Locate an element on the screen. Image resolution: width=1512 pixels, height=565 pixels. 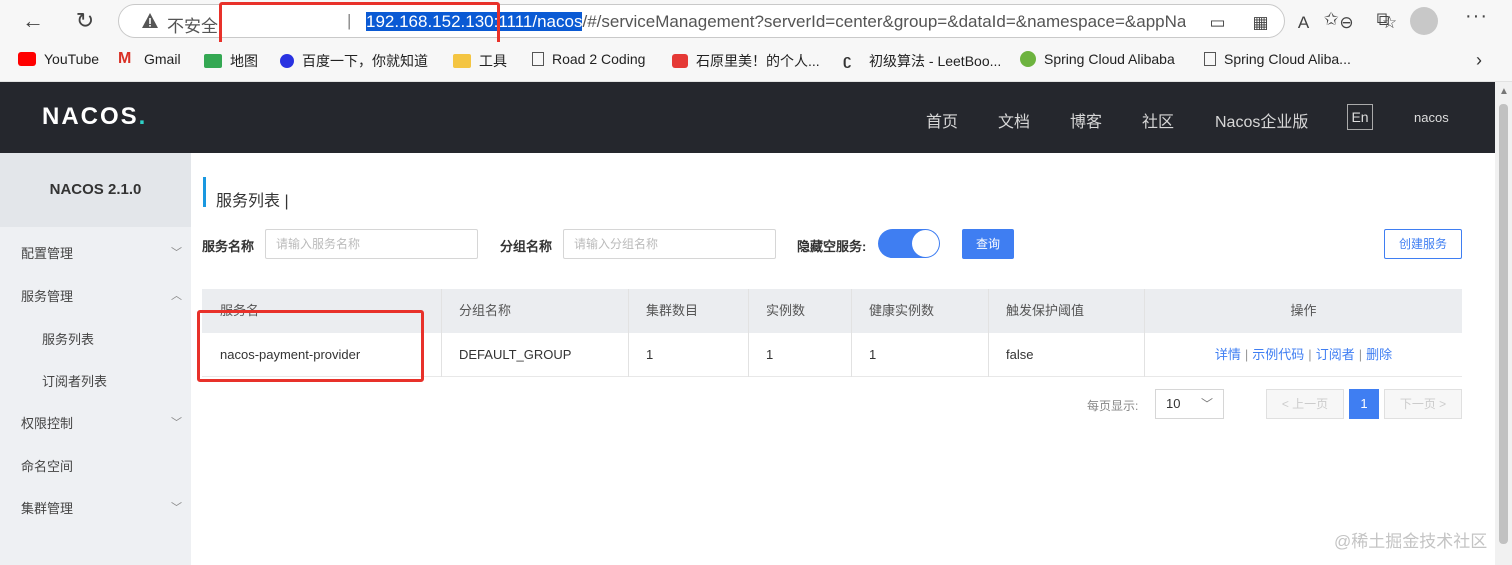
hide-empty-toggle is located at coordinates (909, 243).